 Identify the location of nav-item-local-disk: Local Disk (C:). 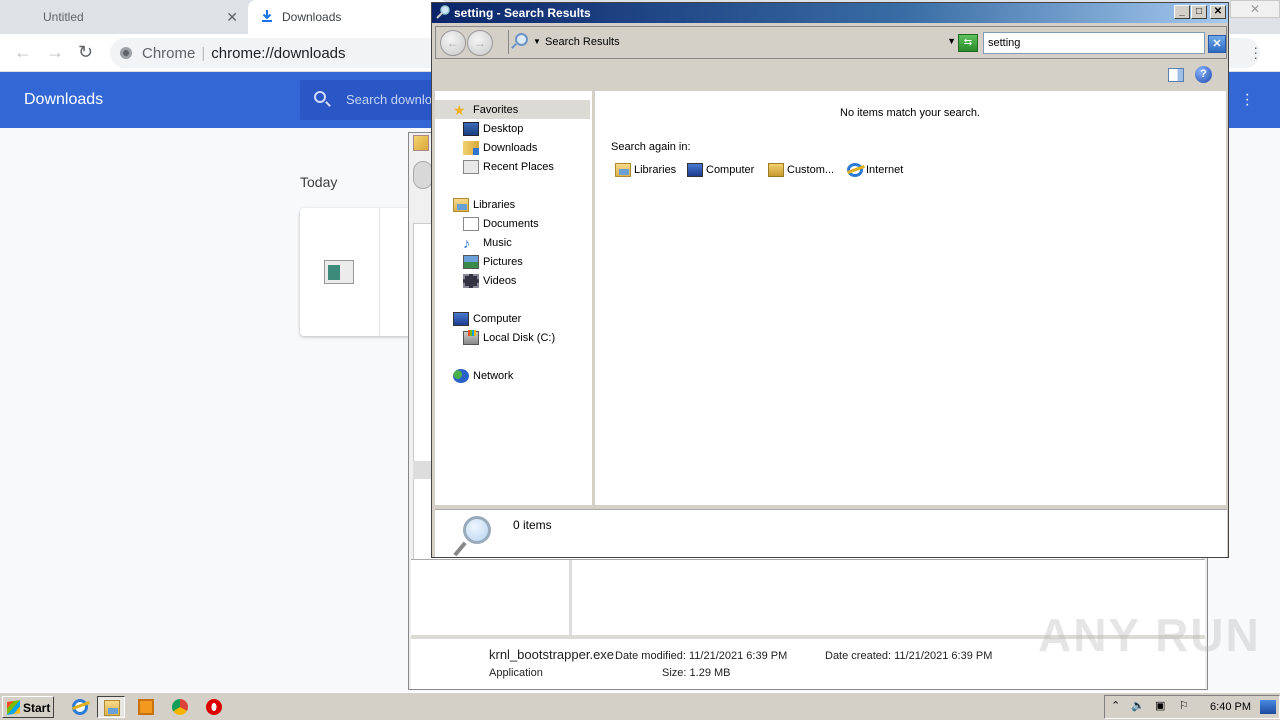
(509, 337).